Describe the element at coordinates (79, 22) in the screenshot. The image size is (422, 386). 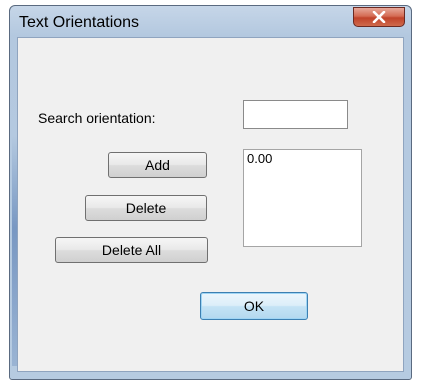
I see `window-title: Text Orientations` at that location.